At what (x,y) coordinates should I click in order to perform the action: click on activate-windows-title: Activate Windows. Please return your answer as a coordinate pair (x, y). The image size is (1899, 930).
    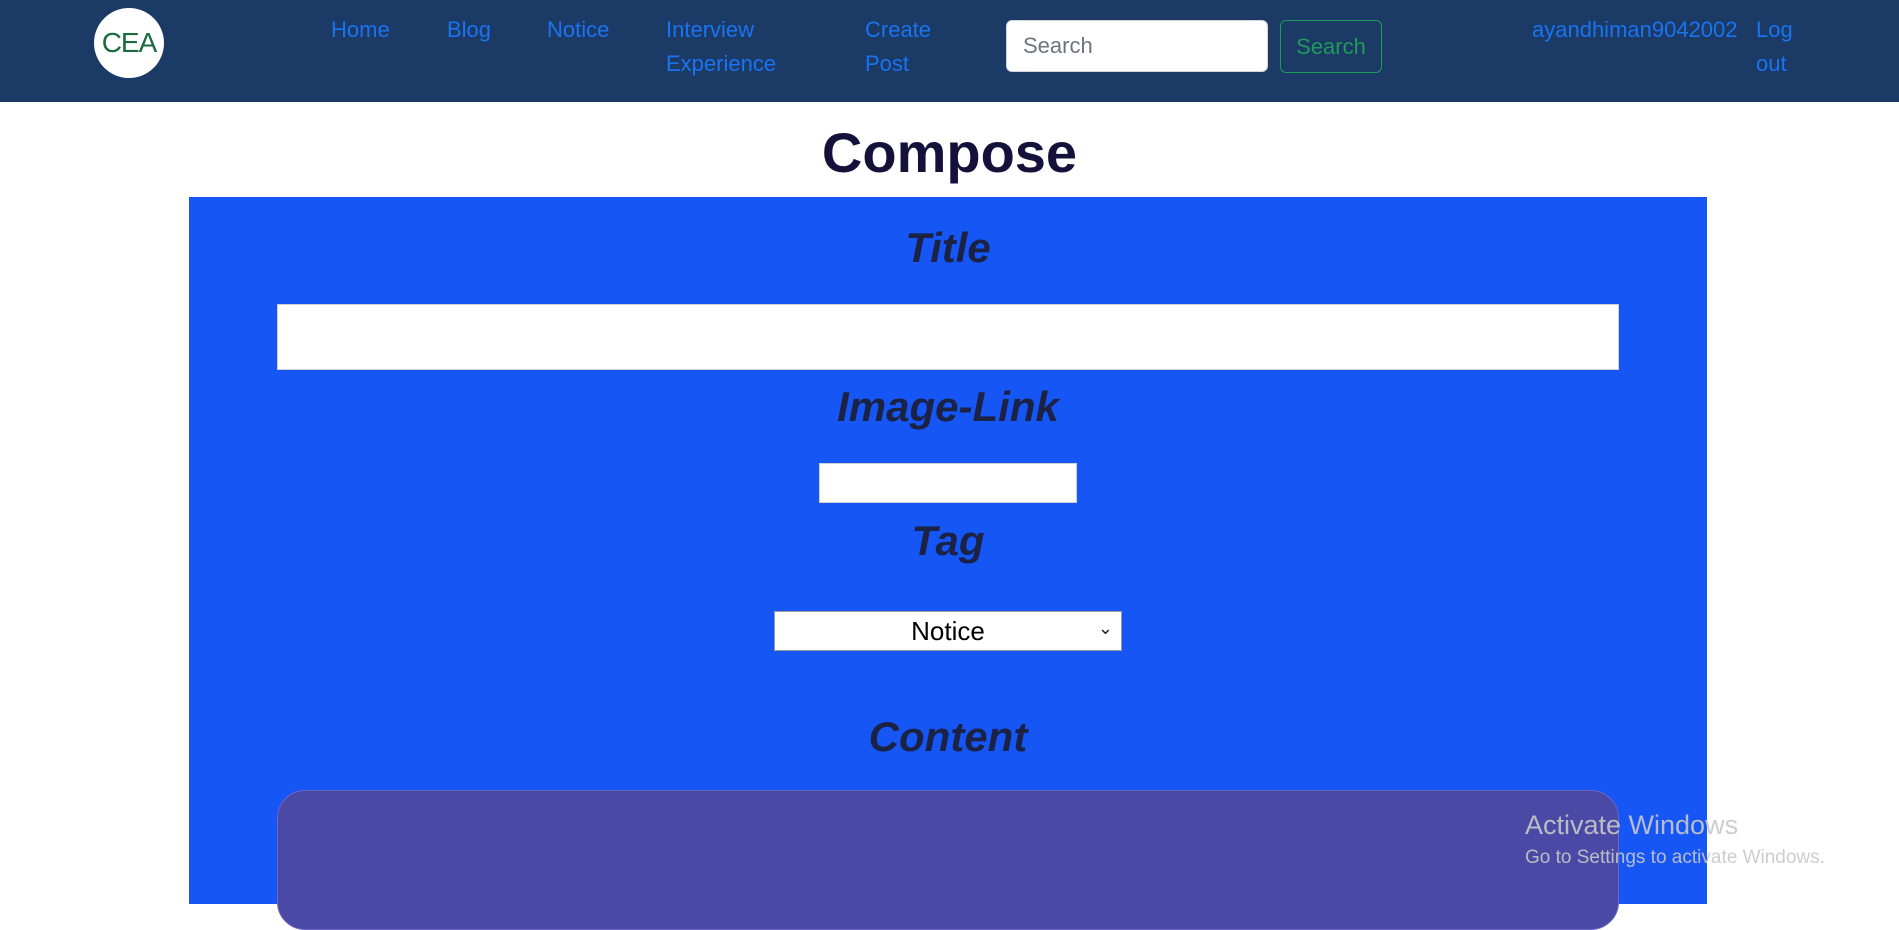
    Looking at the image, I should click on (1632, 825).